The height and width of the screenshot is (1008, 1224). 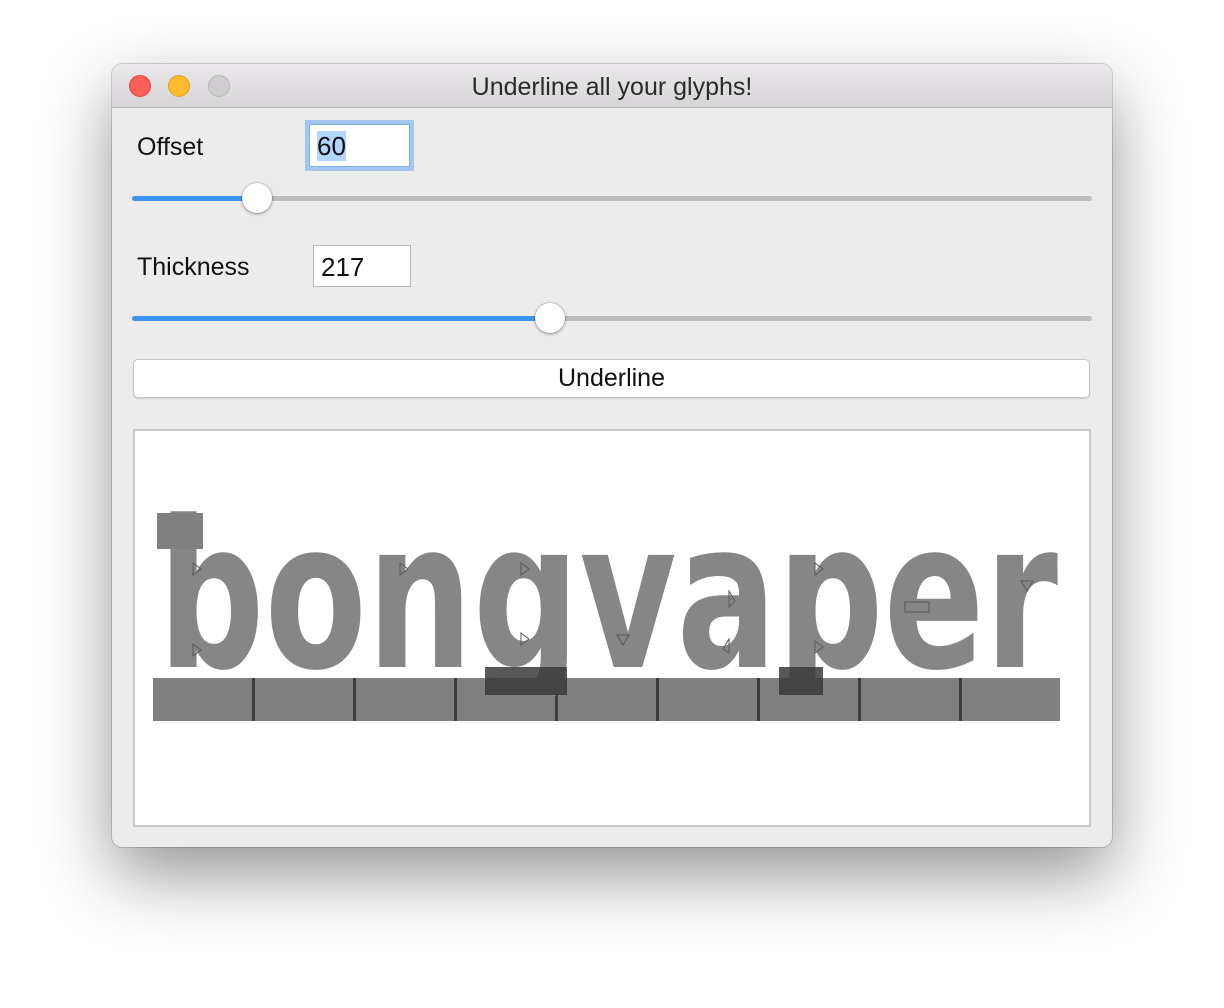 I want to click on offset-slider, so click(x=612, y=198).